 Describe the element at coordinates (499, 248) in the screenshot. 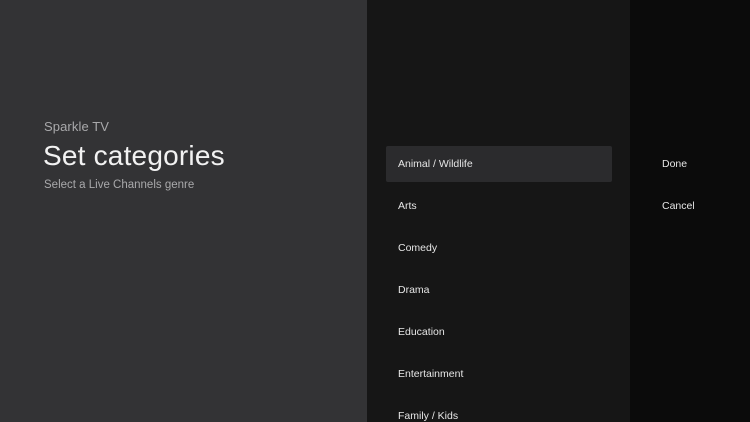

I see `category-item-comedy: Comedy` at that location.